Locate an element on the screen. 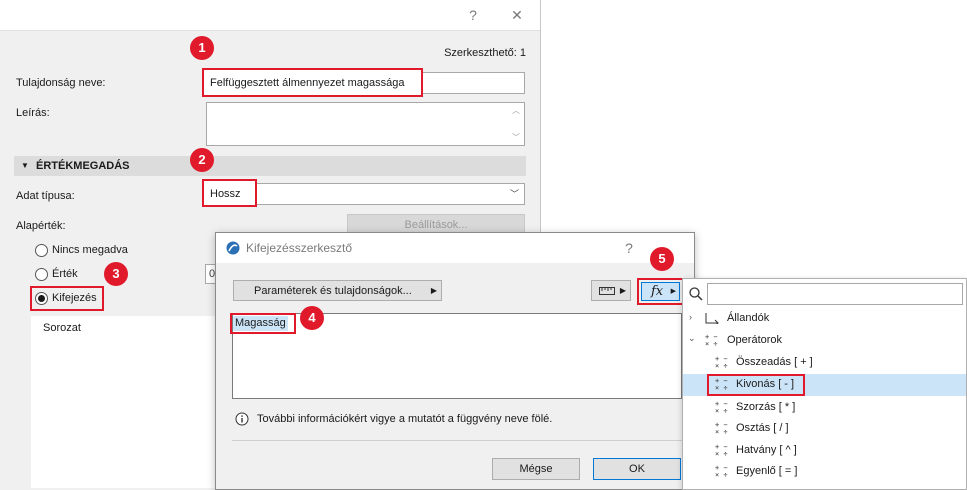  fx-button: fx ▶ is located at coordinates (660, 291).